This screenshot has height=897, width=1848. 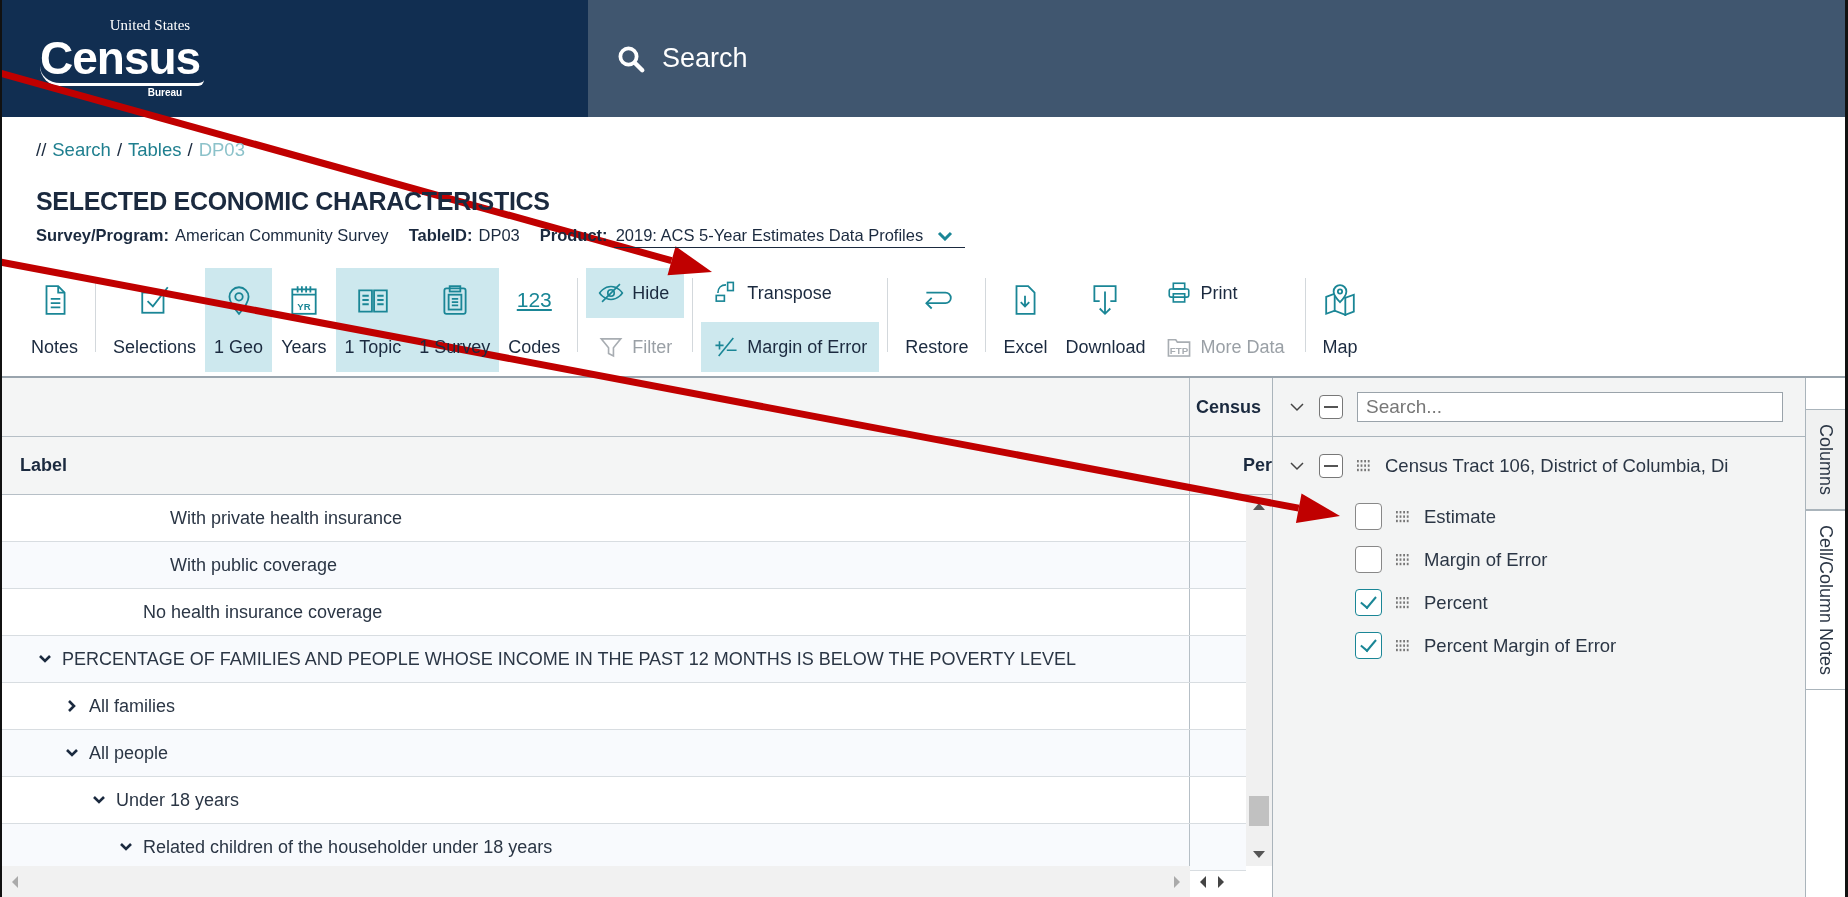 I want to click on side-tab: Cell/Column Notes, so click(x=1825, y=600).